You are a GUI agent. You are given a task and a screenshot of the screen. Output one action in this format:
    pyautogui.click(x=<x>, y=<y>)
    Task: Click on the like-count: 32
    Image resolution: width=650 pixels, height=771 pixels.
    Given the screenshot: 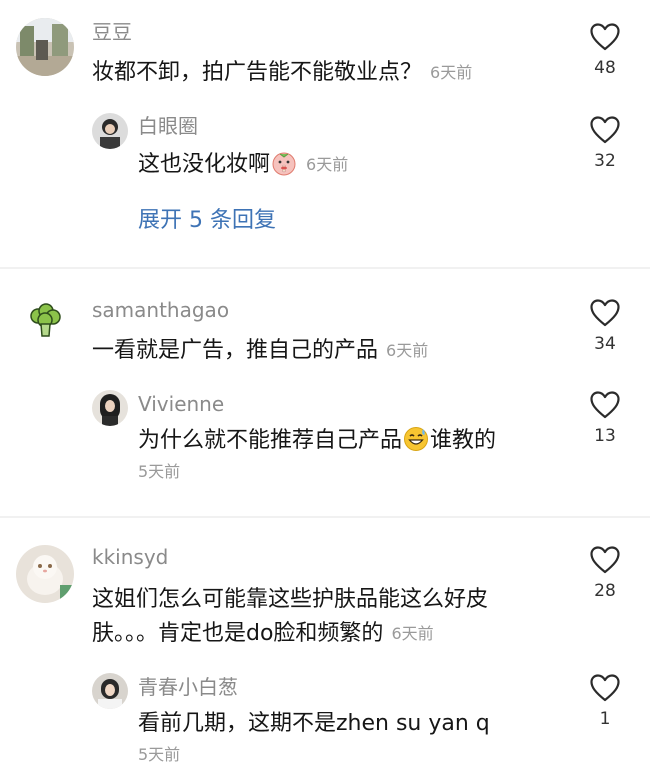 What is the action you would take?
    pyautogui.click(x=605, y=161)
    